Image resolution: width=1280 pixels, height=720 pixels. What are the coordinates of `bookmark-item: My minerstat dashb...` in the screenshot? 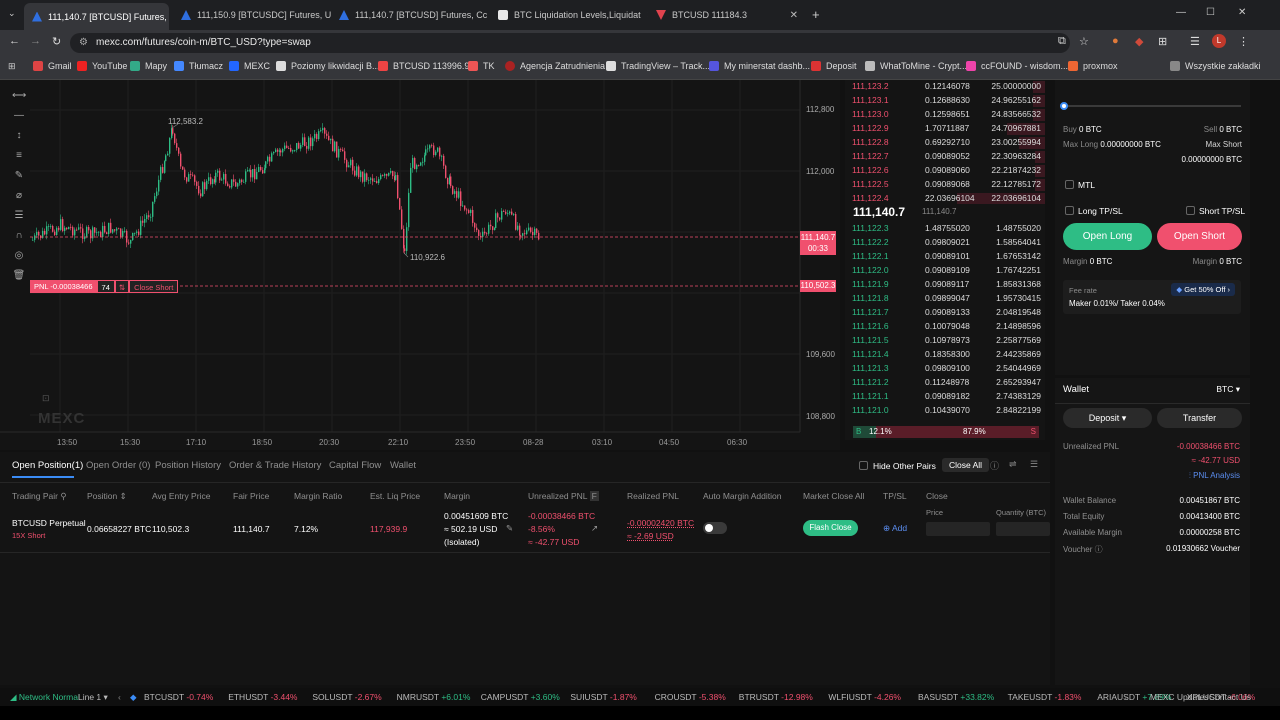 It's located at (759, 66).